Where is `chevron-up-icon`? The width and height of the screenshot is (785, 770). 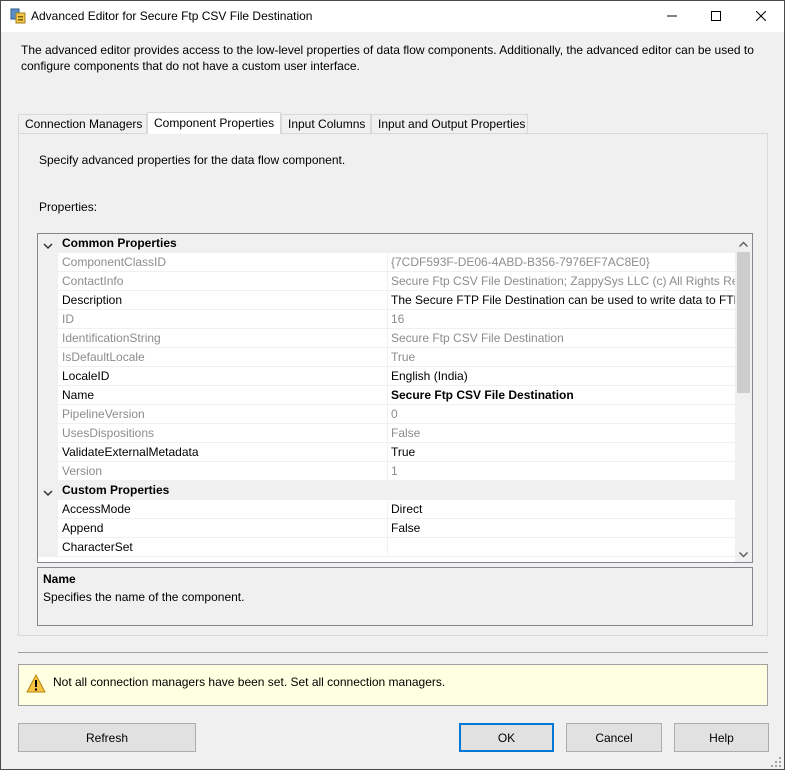
chevron-up-icon is located at coordinates (743, 243).